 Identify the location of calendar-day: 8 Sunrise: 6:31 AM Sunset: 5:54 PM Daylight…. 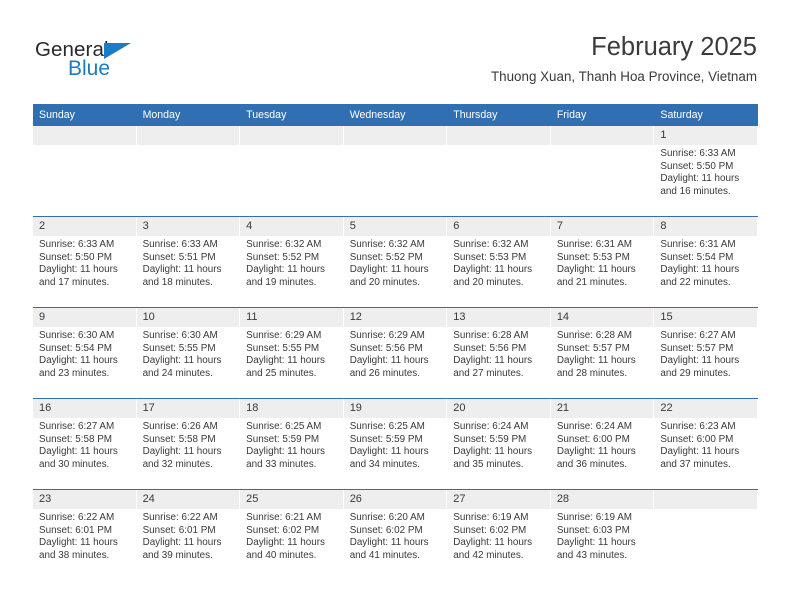
(706, 262).